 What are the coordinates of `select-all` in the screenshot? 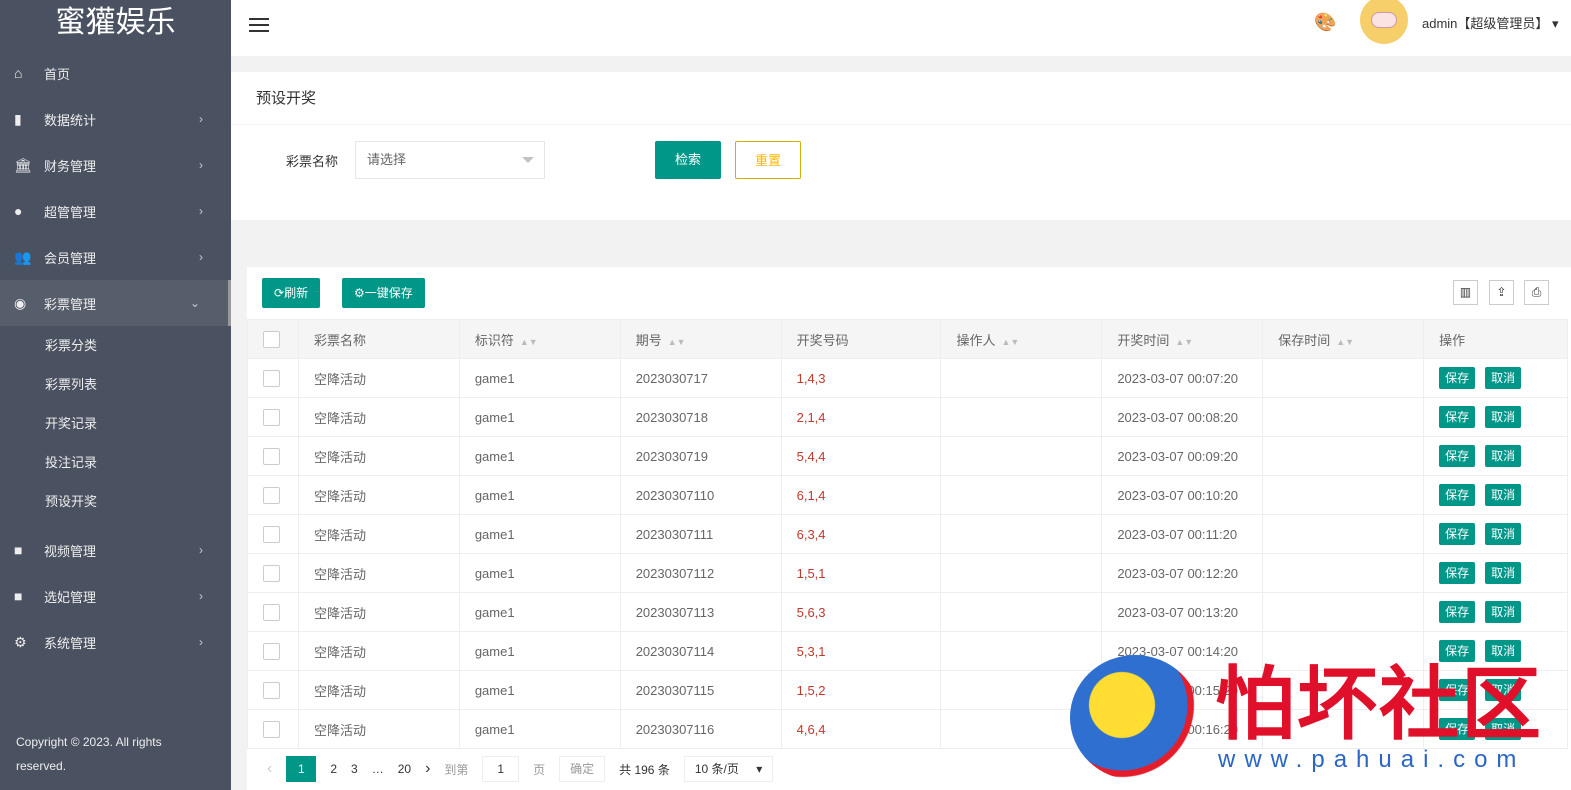 It's located at (273, 339).